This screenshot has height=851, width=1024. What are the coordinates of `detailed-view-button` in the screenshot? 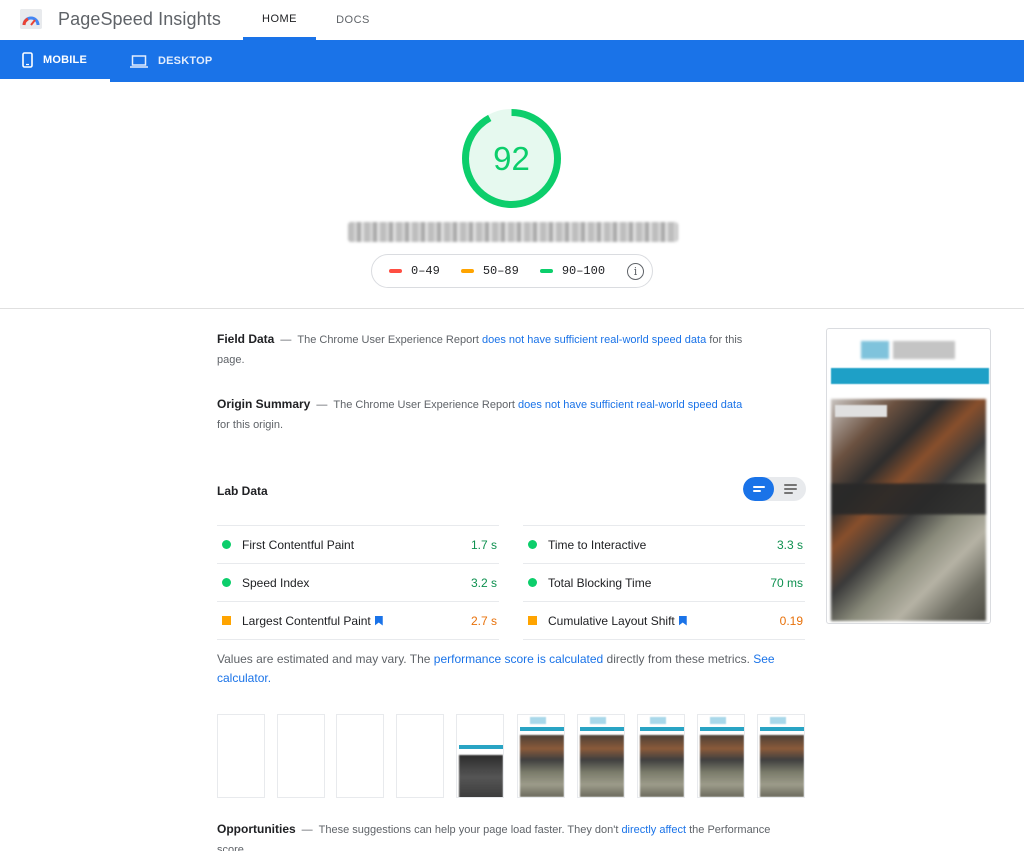 It's located at (790, 489).